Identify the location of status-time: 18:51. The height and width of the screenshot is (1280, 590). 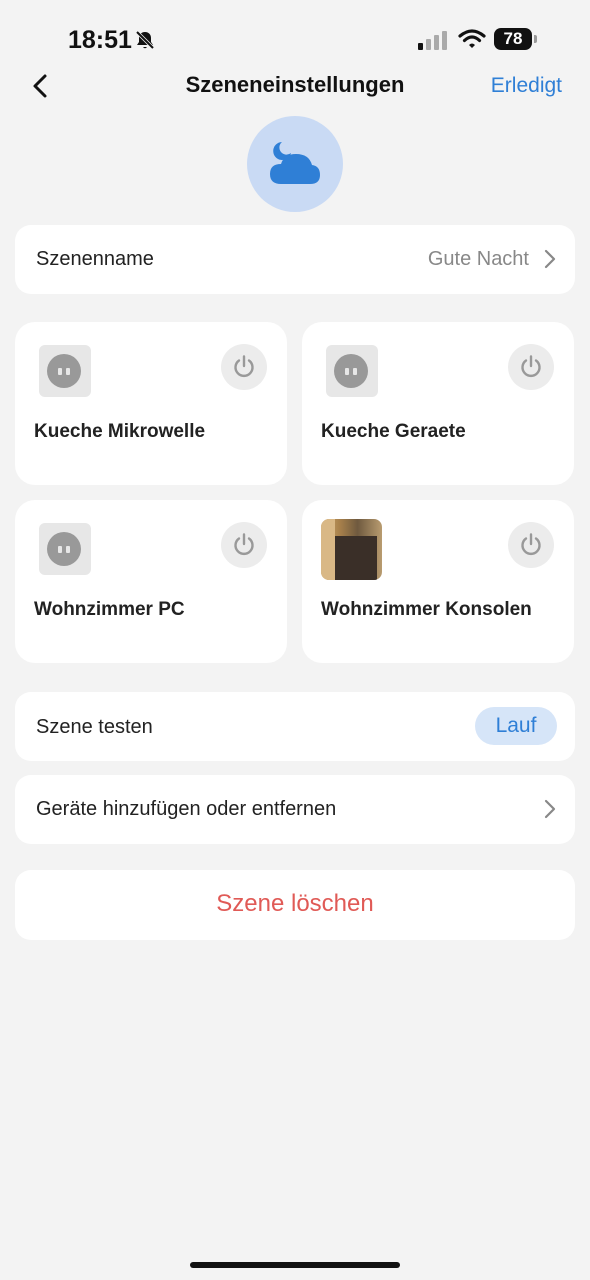
(100, 40).